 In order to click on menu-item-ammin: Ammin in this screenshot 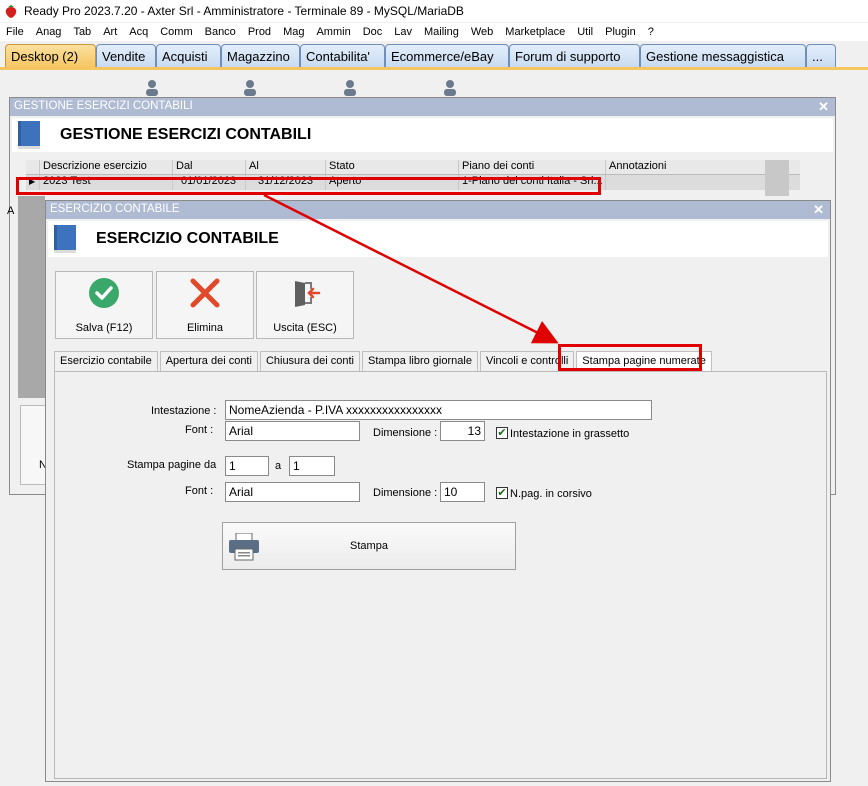, I will do `click(333, 32)`.